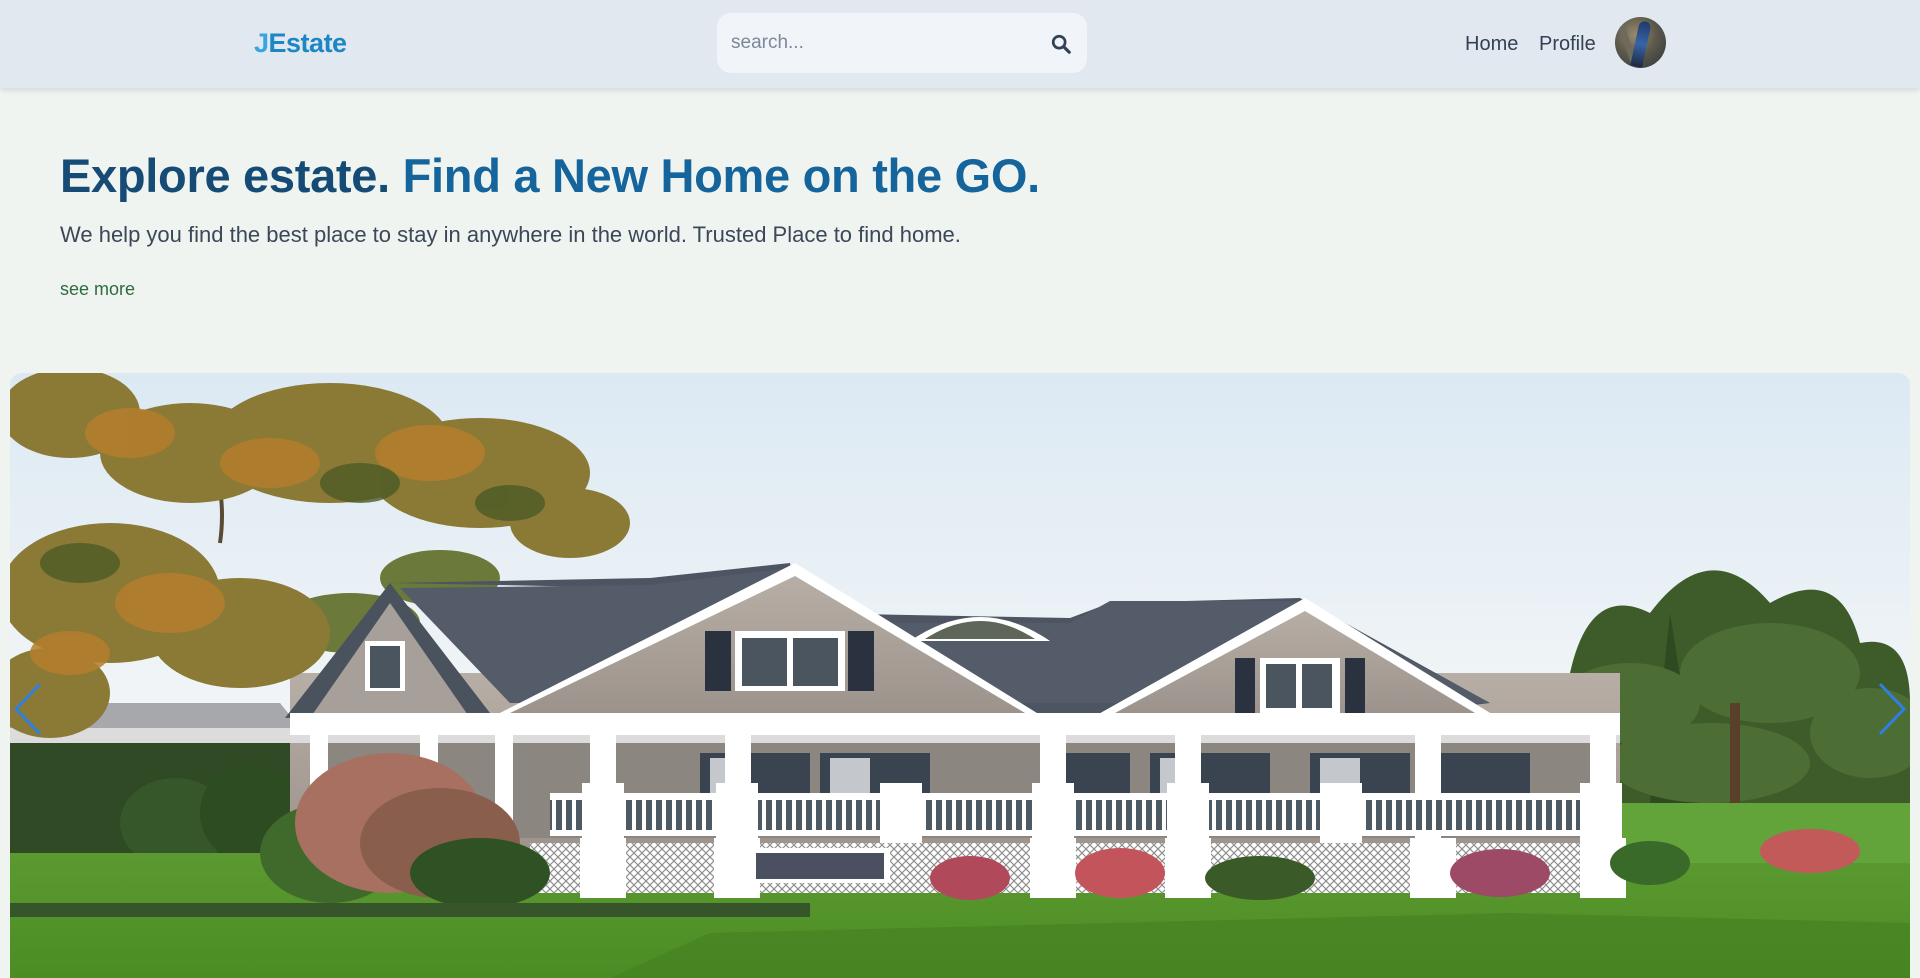 Image resolution: width=1920 pixels, height=978 pixels. I want to click on chevron-left-icon, so click(30, 709).